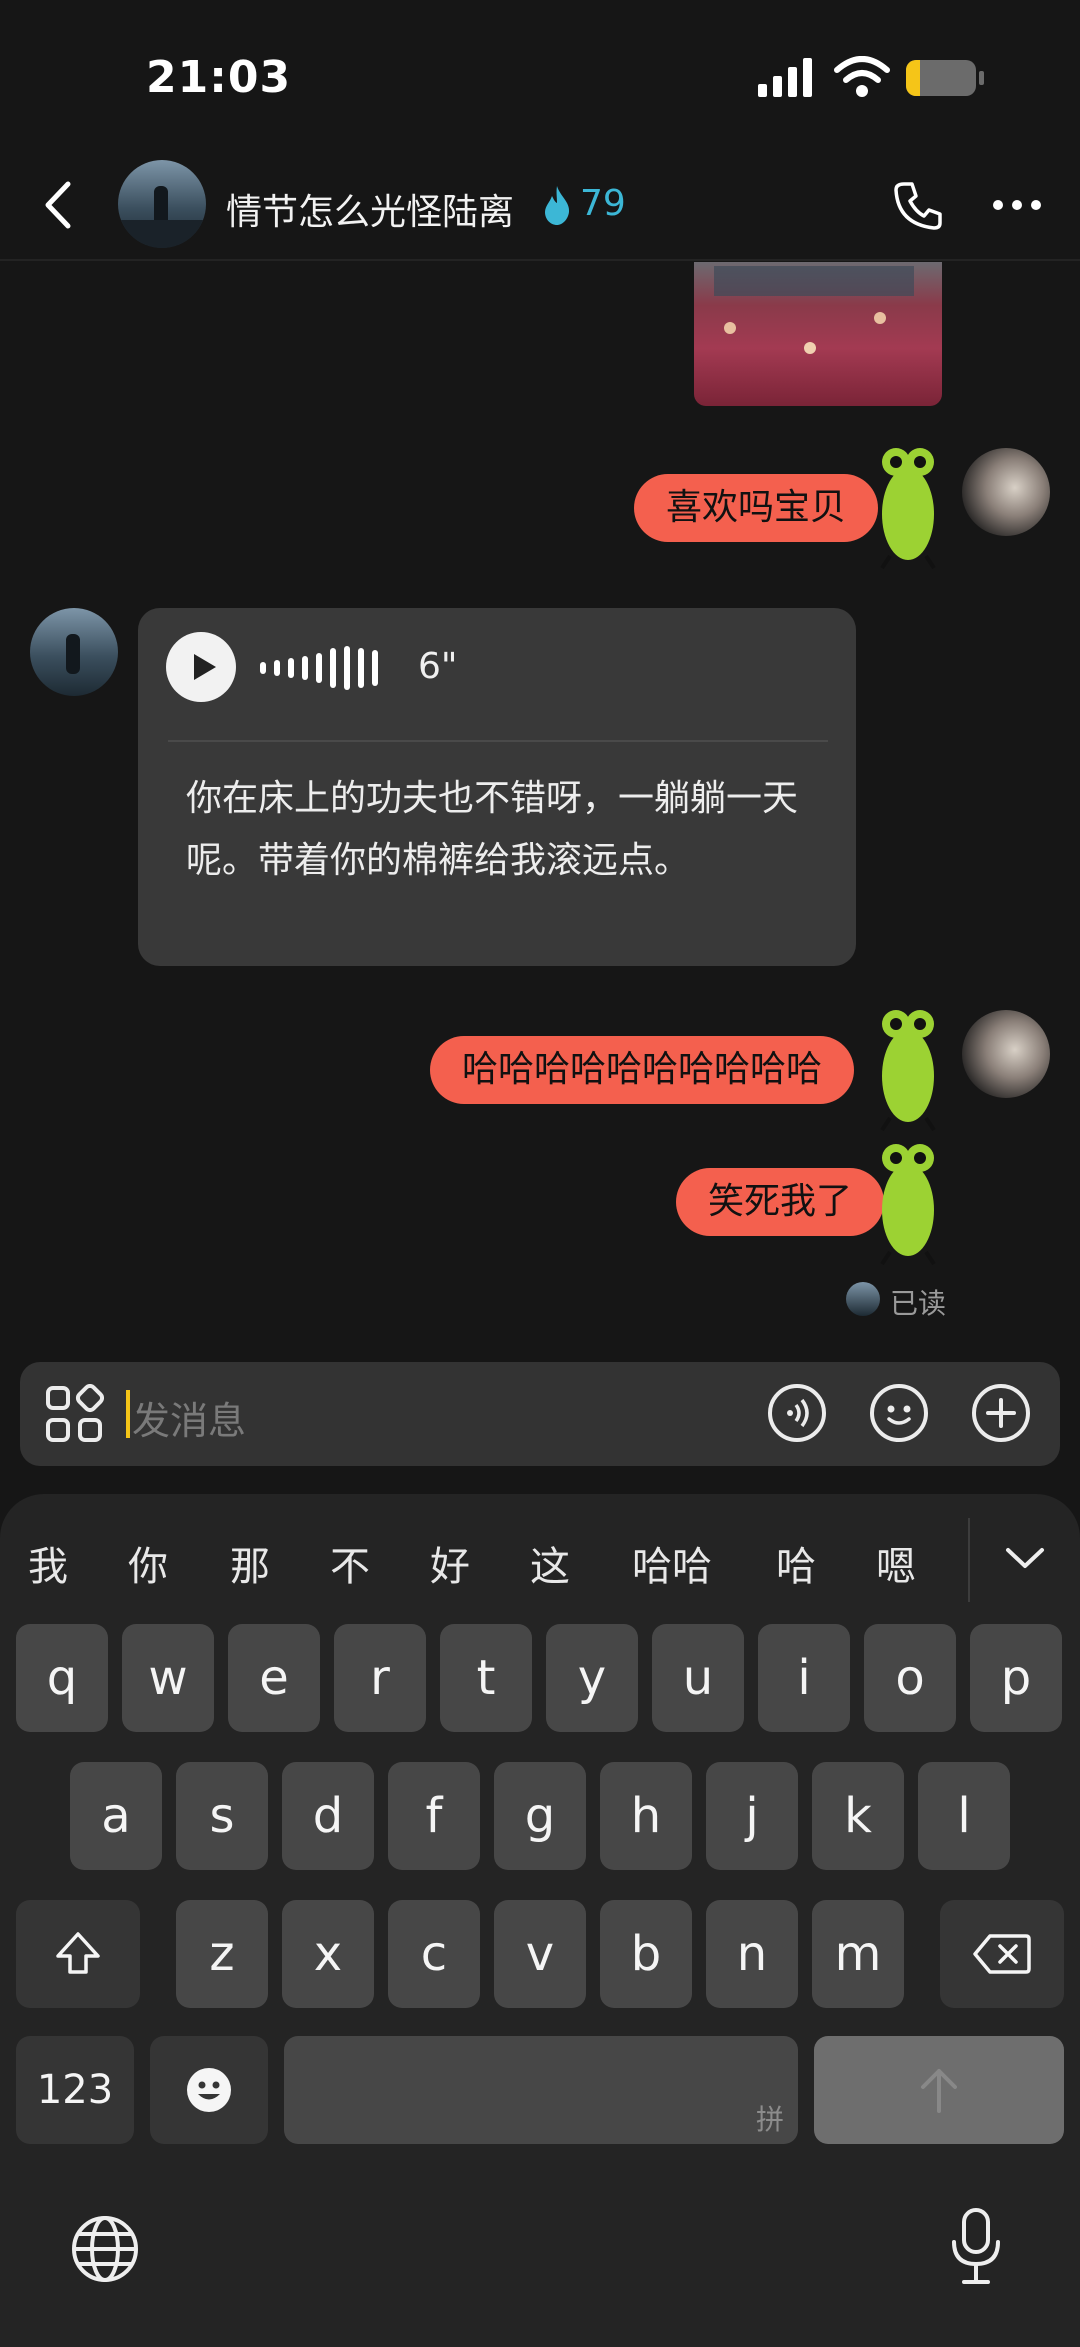 The width and height of the screenshot is (1080, 2347). I want to click on flame-icon, so click(557, 205).